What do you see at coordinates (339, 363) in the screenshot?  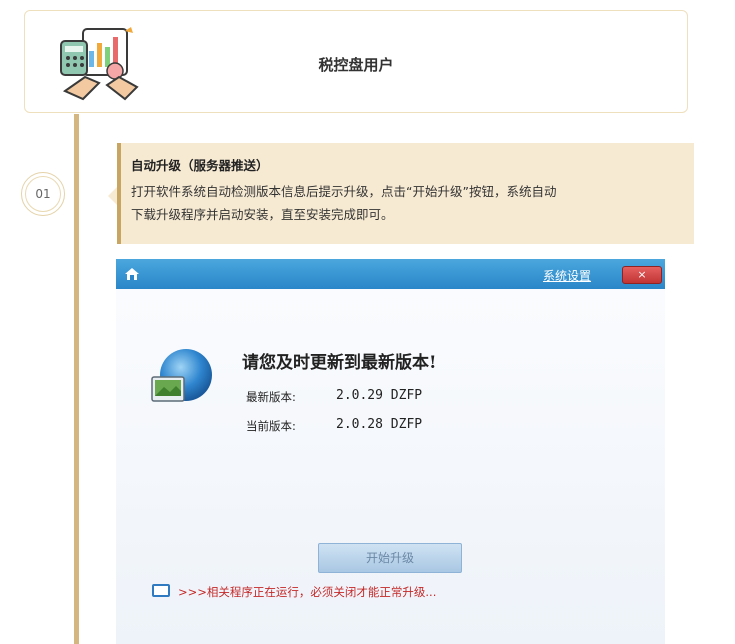 I see `update-headline: 请您及时更新到最新版本!` at bounding box center [339, 363].